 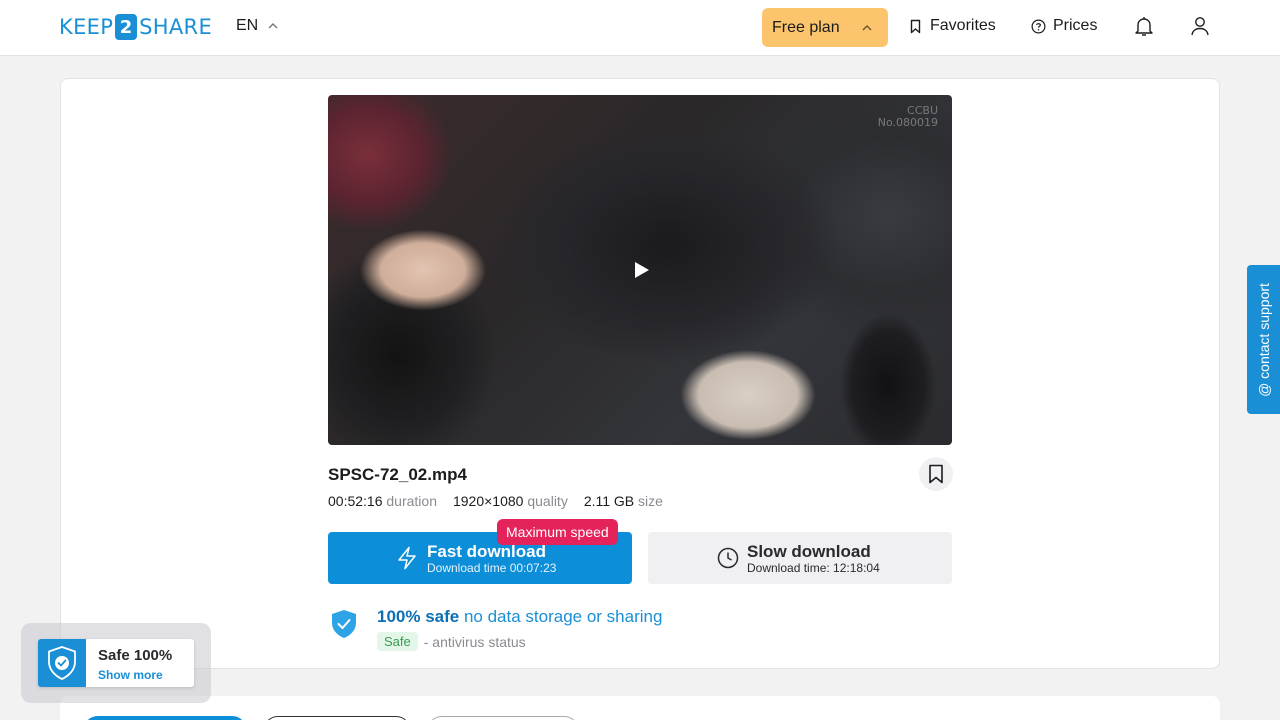 What do you see at coordinates (247, 25) in the screenshot?
I see `language-label: EN` at bounding box center [247, 25].